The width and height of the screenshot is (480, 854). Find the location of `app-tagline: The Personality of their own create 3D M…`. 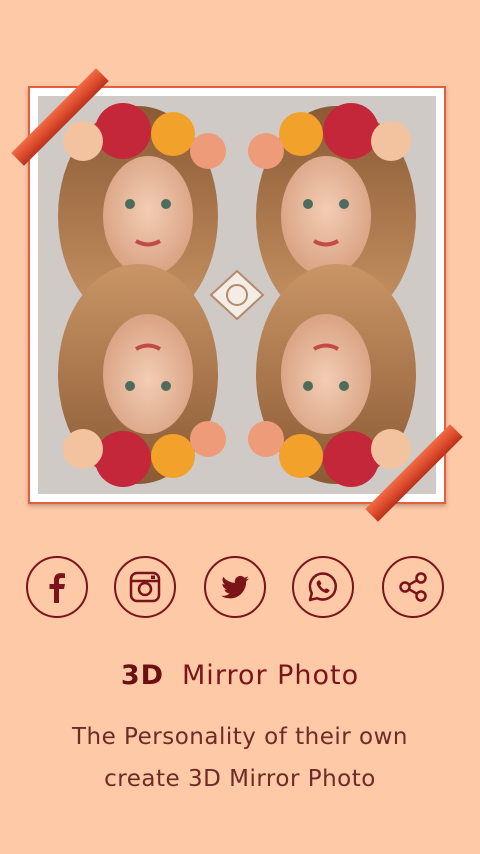

app-tagline: The Personality of their own create 3D M… is located at coordinates (240, 758).